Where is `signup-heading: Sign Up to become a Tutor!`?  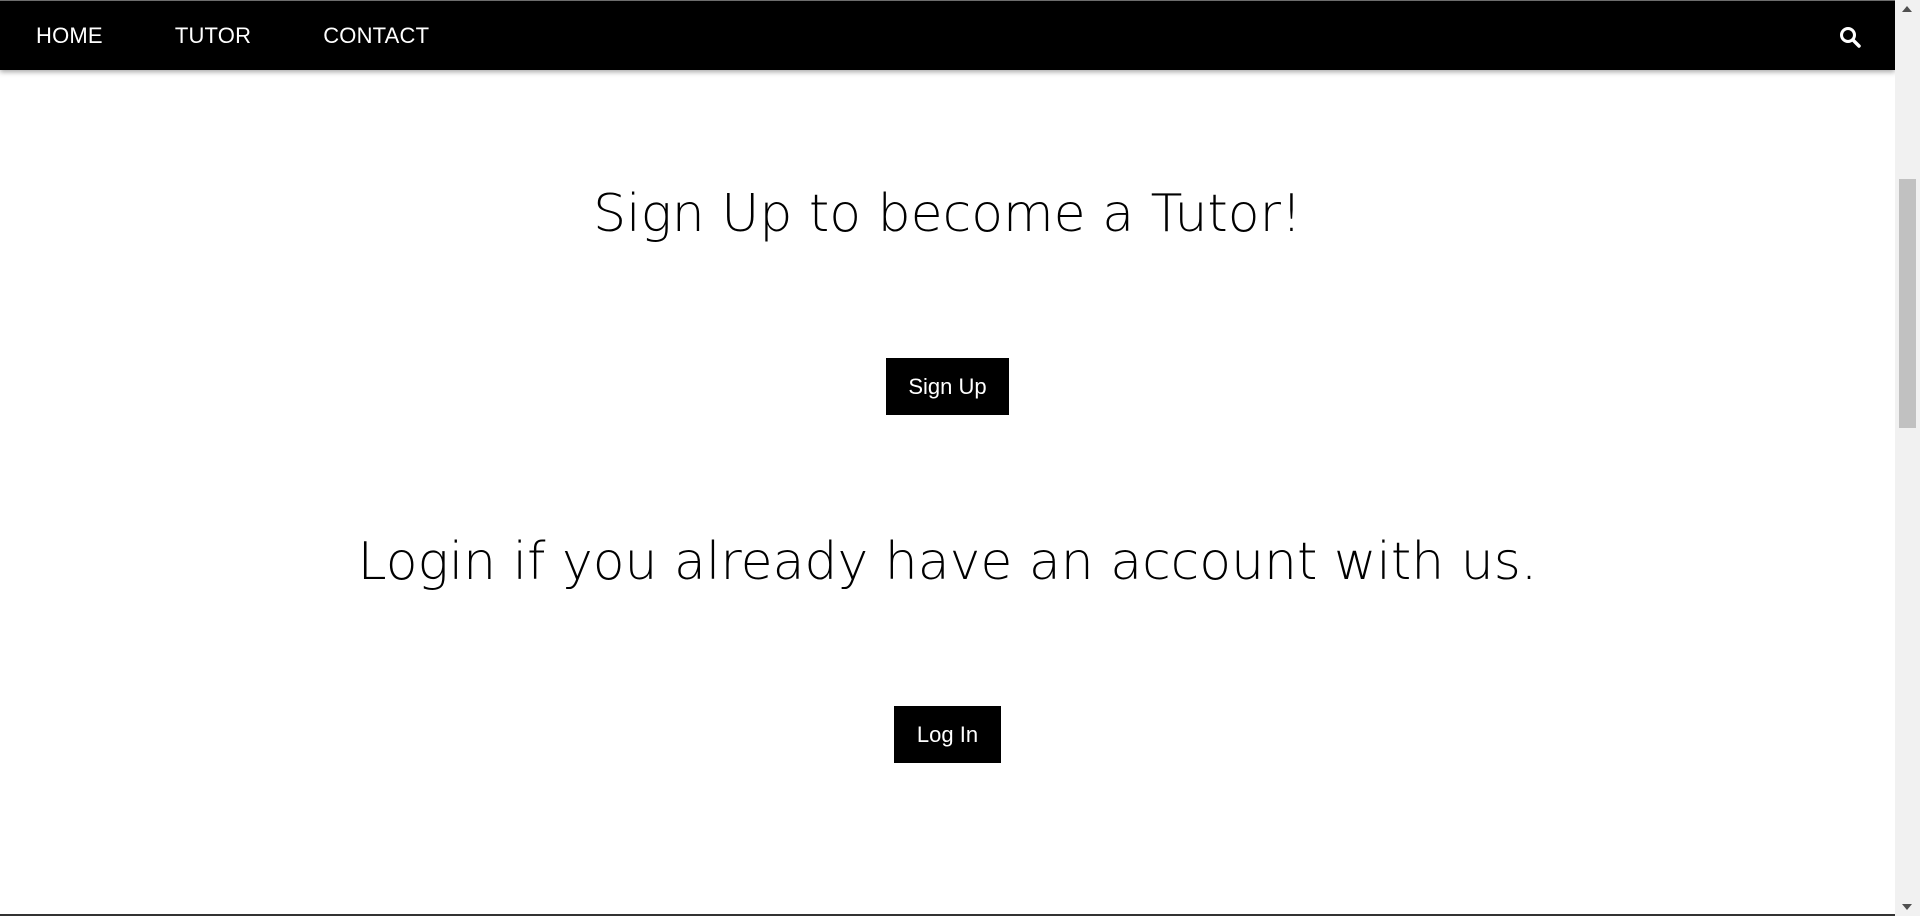
signup-heading: Sign Up to become a Tutor! is located at coordinates (947, 214).